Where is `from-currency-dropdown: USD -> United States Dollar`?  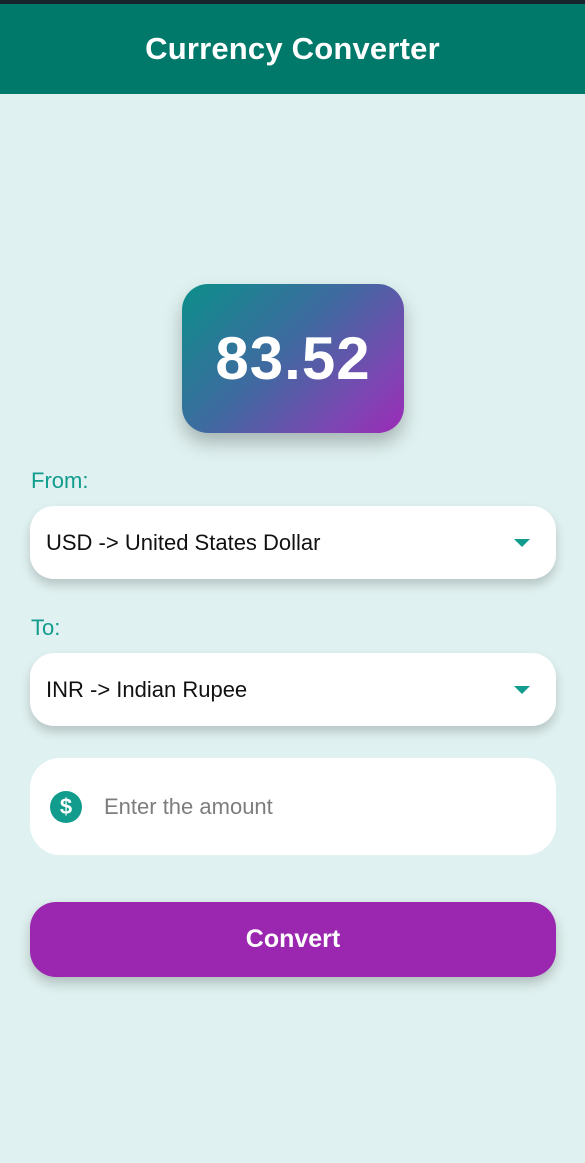
from-currency-dropdown: USD -> United States Dollar is located at coordinates (293, 542).